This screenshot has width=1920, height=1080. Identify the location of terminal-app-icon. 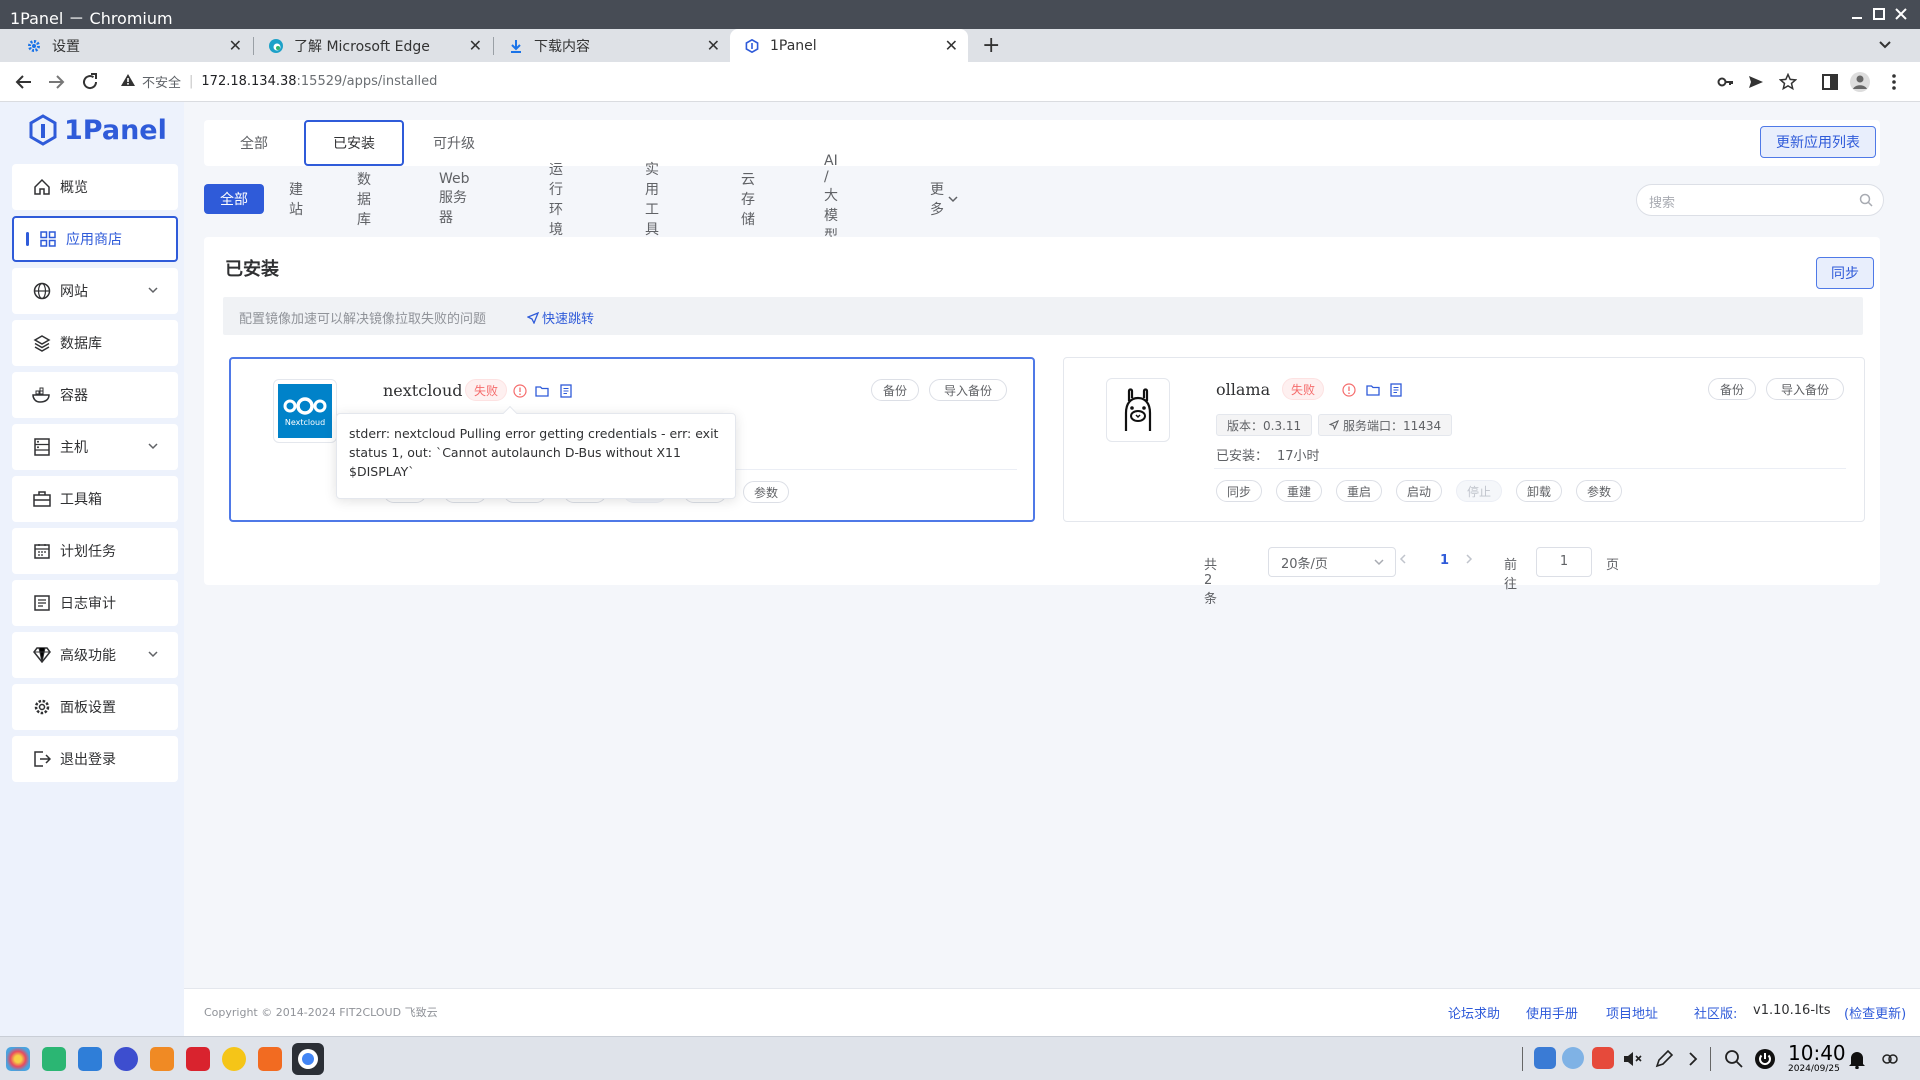
(198, 1059).